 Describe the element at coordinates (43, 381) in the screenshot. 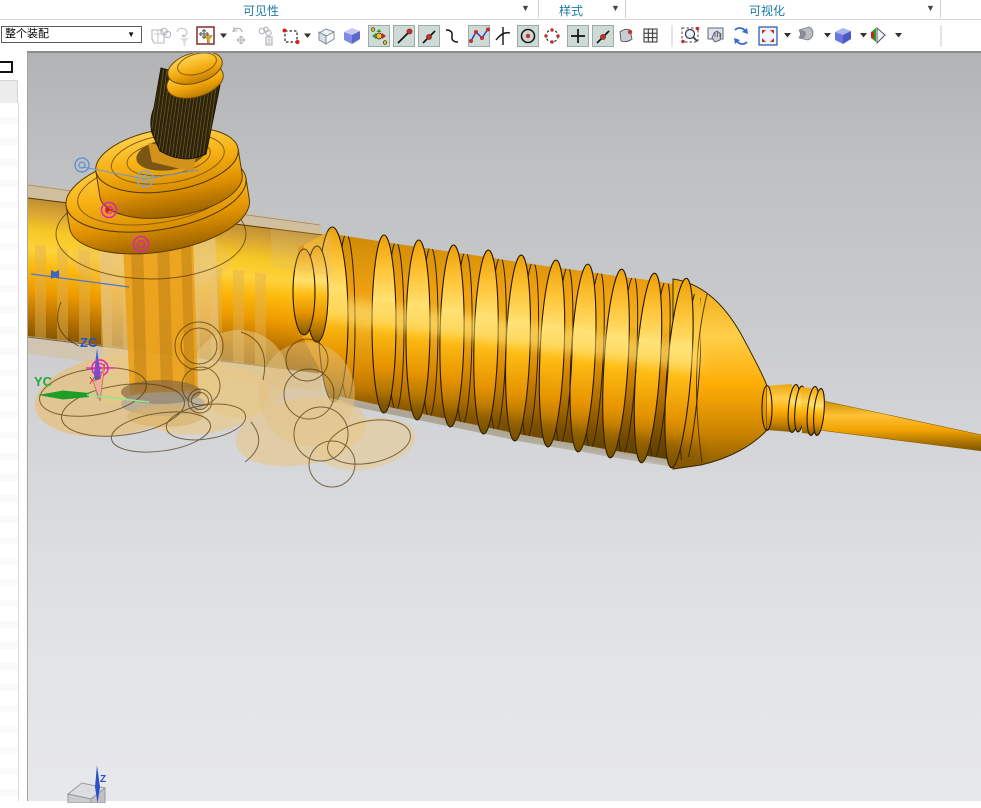

I see `svg-text: YC` at that location.